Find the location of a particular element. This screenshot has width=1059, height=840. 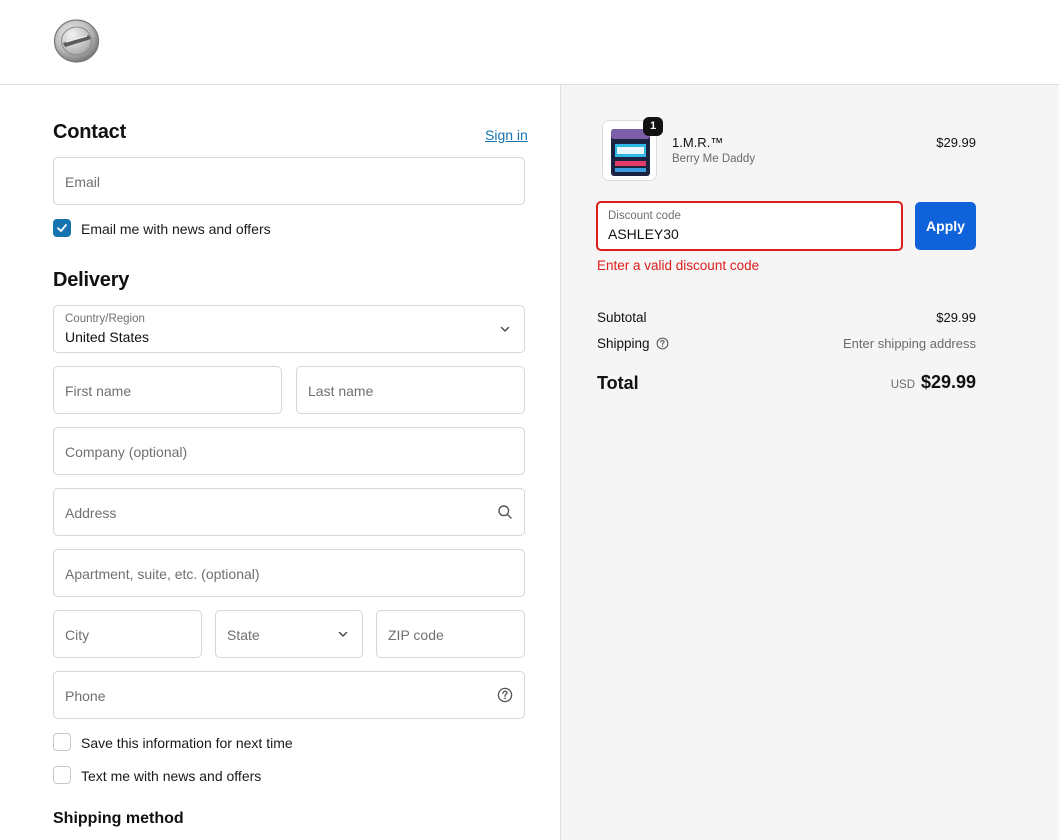

country-value: United States is located at coordinates (107, 337).